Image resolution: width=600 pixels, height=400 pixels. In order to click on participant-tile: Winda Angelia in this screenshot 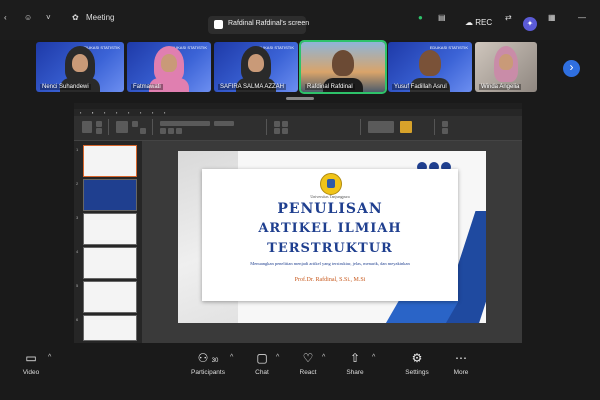, I will do `click(506, 67)`.